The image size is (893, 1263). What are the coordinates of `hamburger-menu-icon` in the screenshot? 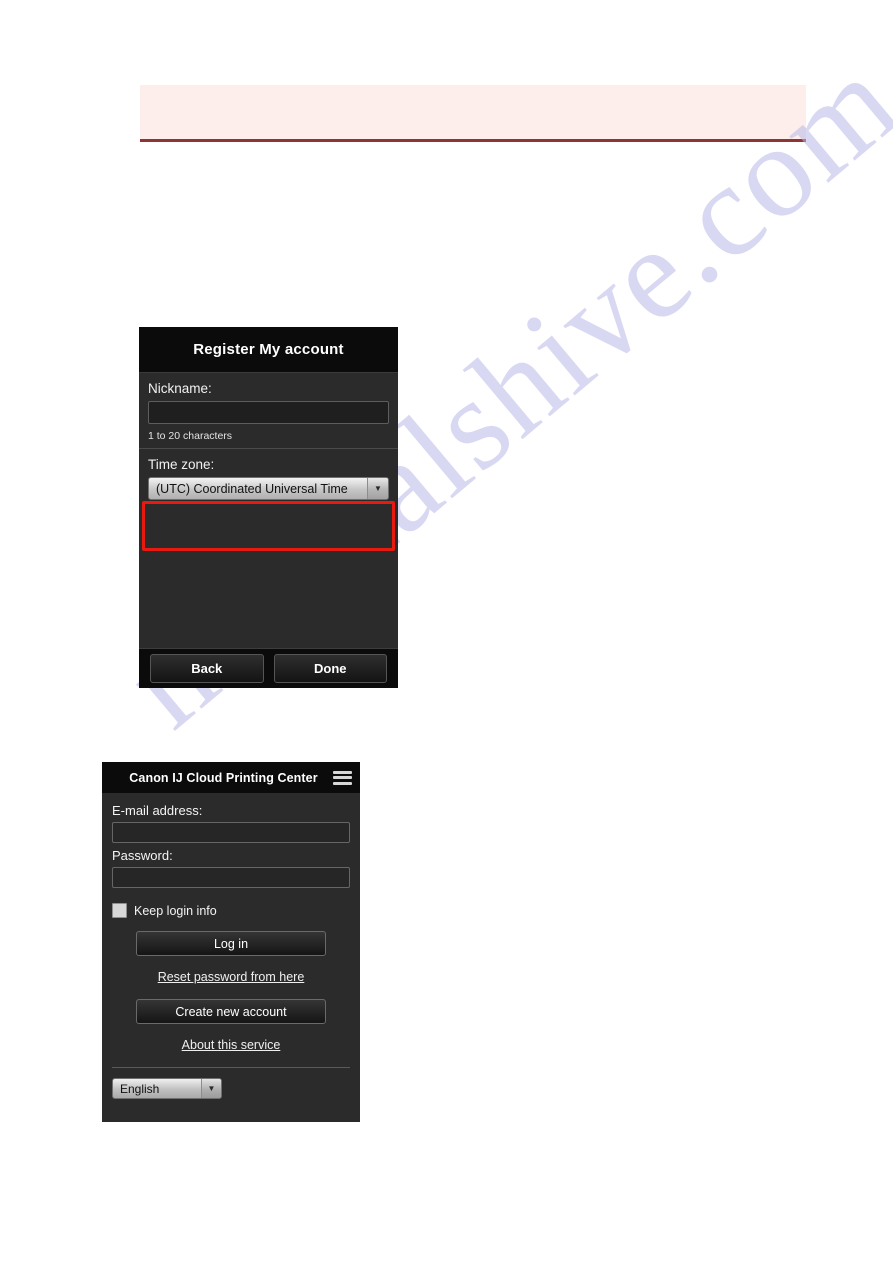 It's located at (342, 777).